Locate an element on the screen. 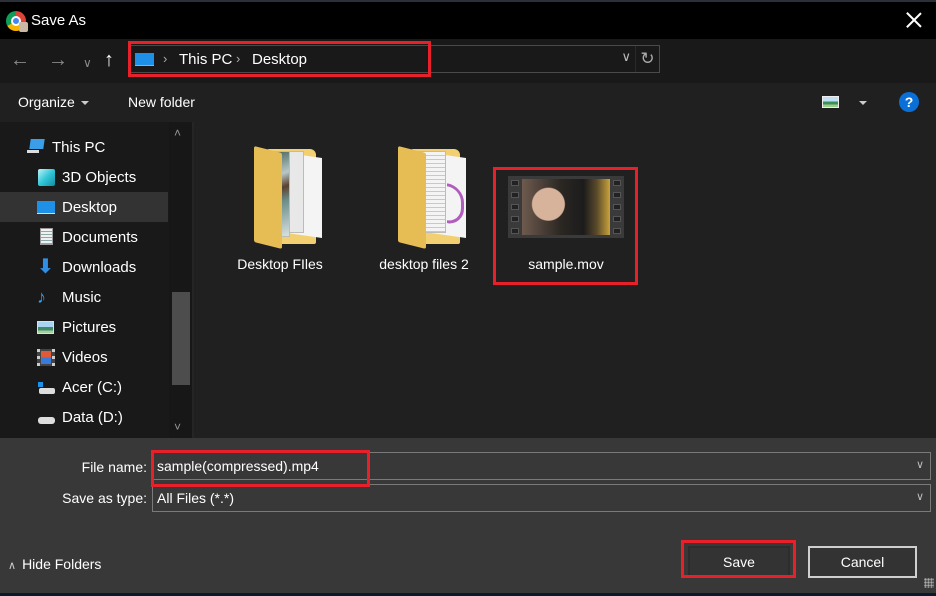 The height and width of the screenshot is (596, 936). sidebar-label: Data (D:) is located at coordinates (92, 417).